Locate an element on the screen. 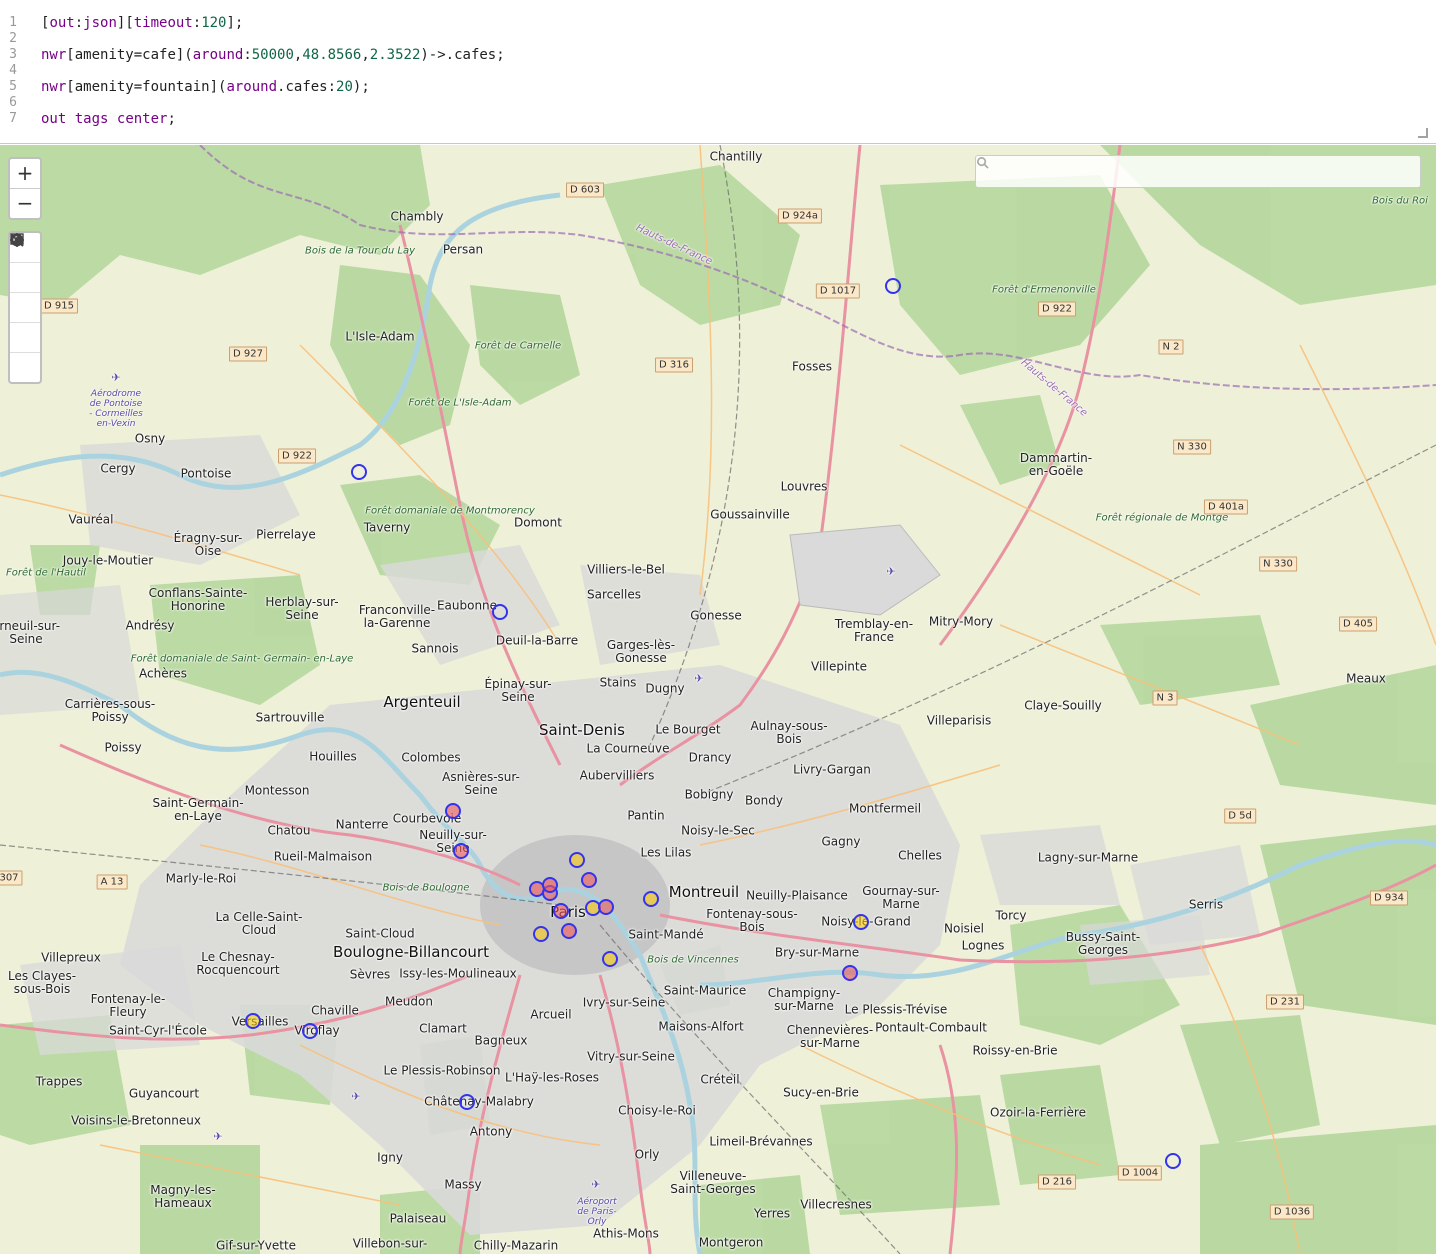  road-shield: D 922 is located at coordinates (1057, 309).